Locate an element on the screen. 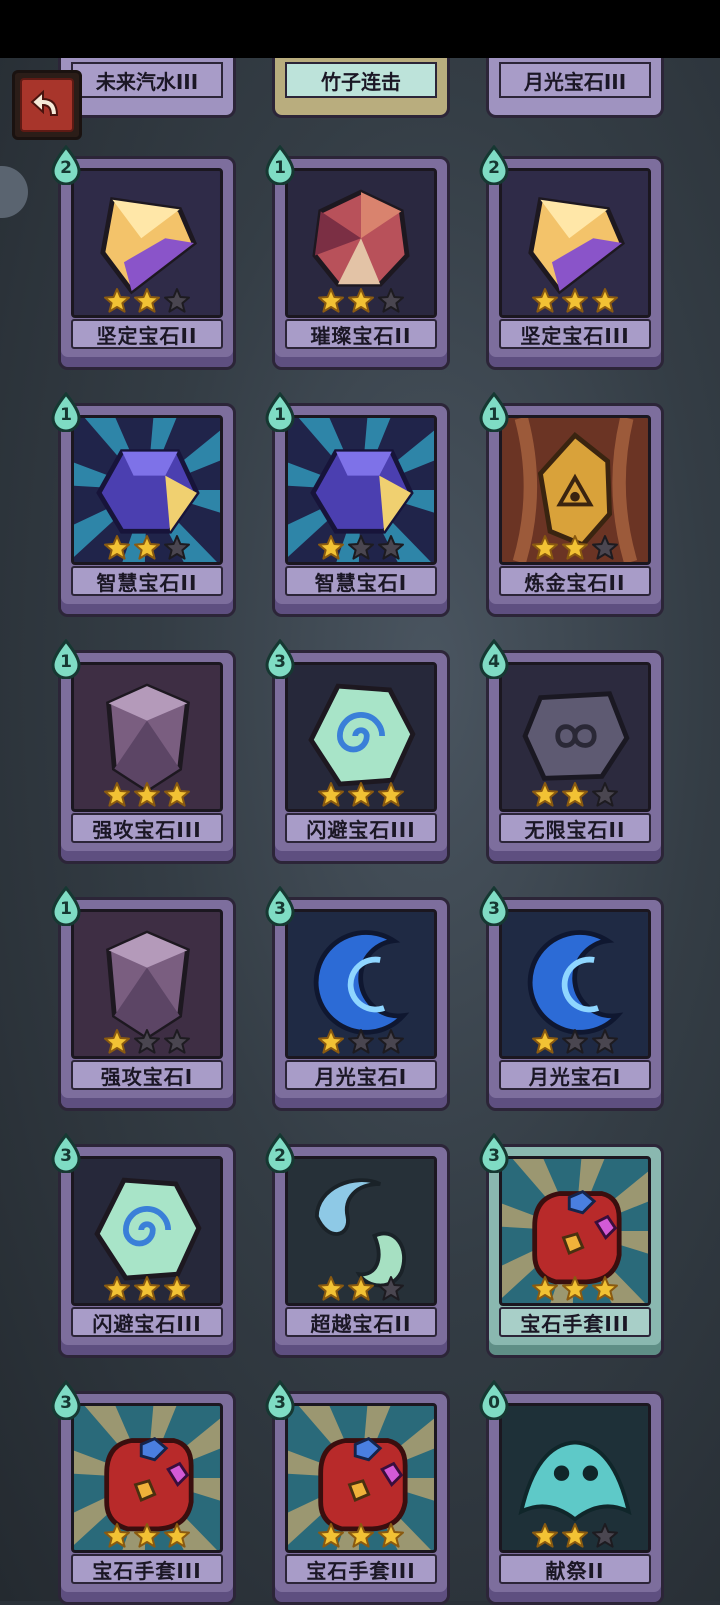 This screenshot has height=1605, width=720. back-button is located at coordinates (47, 105).